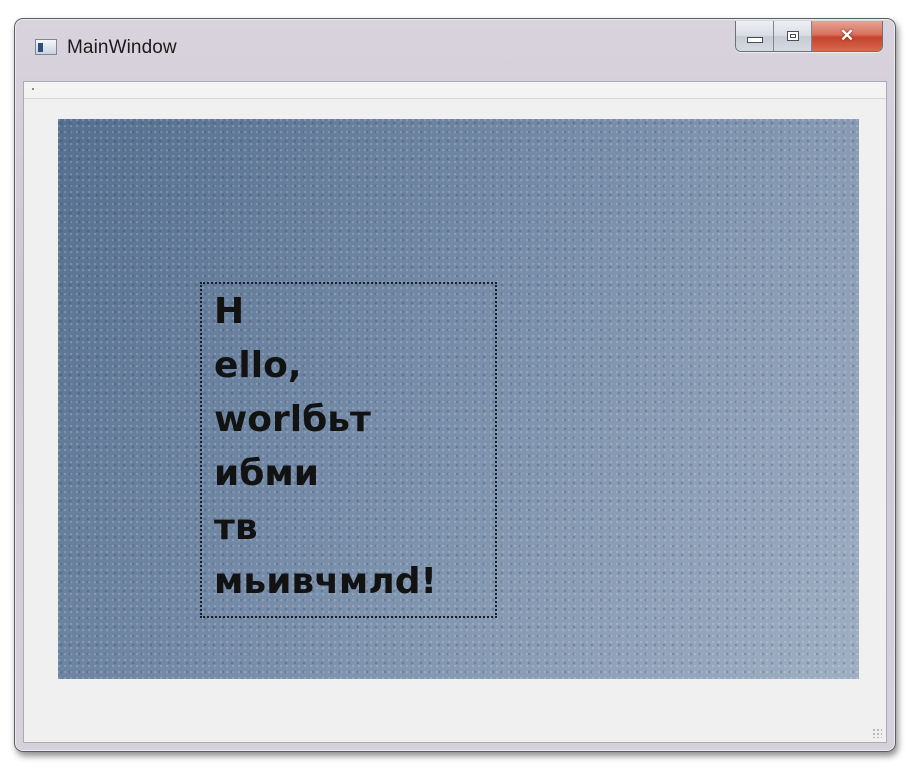 This screenshot has width=908, height=783. What do you see at coordinates (348, 450) in the screenshot?
I see `selected-text-block: H ello, worlбьт ибми тв мьивчмлd!` at bounding box center [348, 450].